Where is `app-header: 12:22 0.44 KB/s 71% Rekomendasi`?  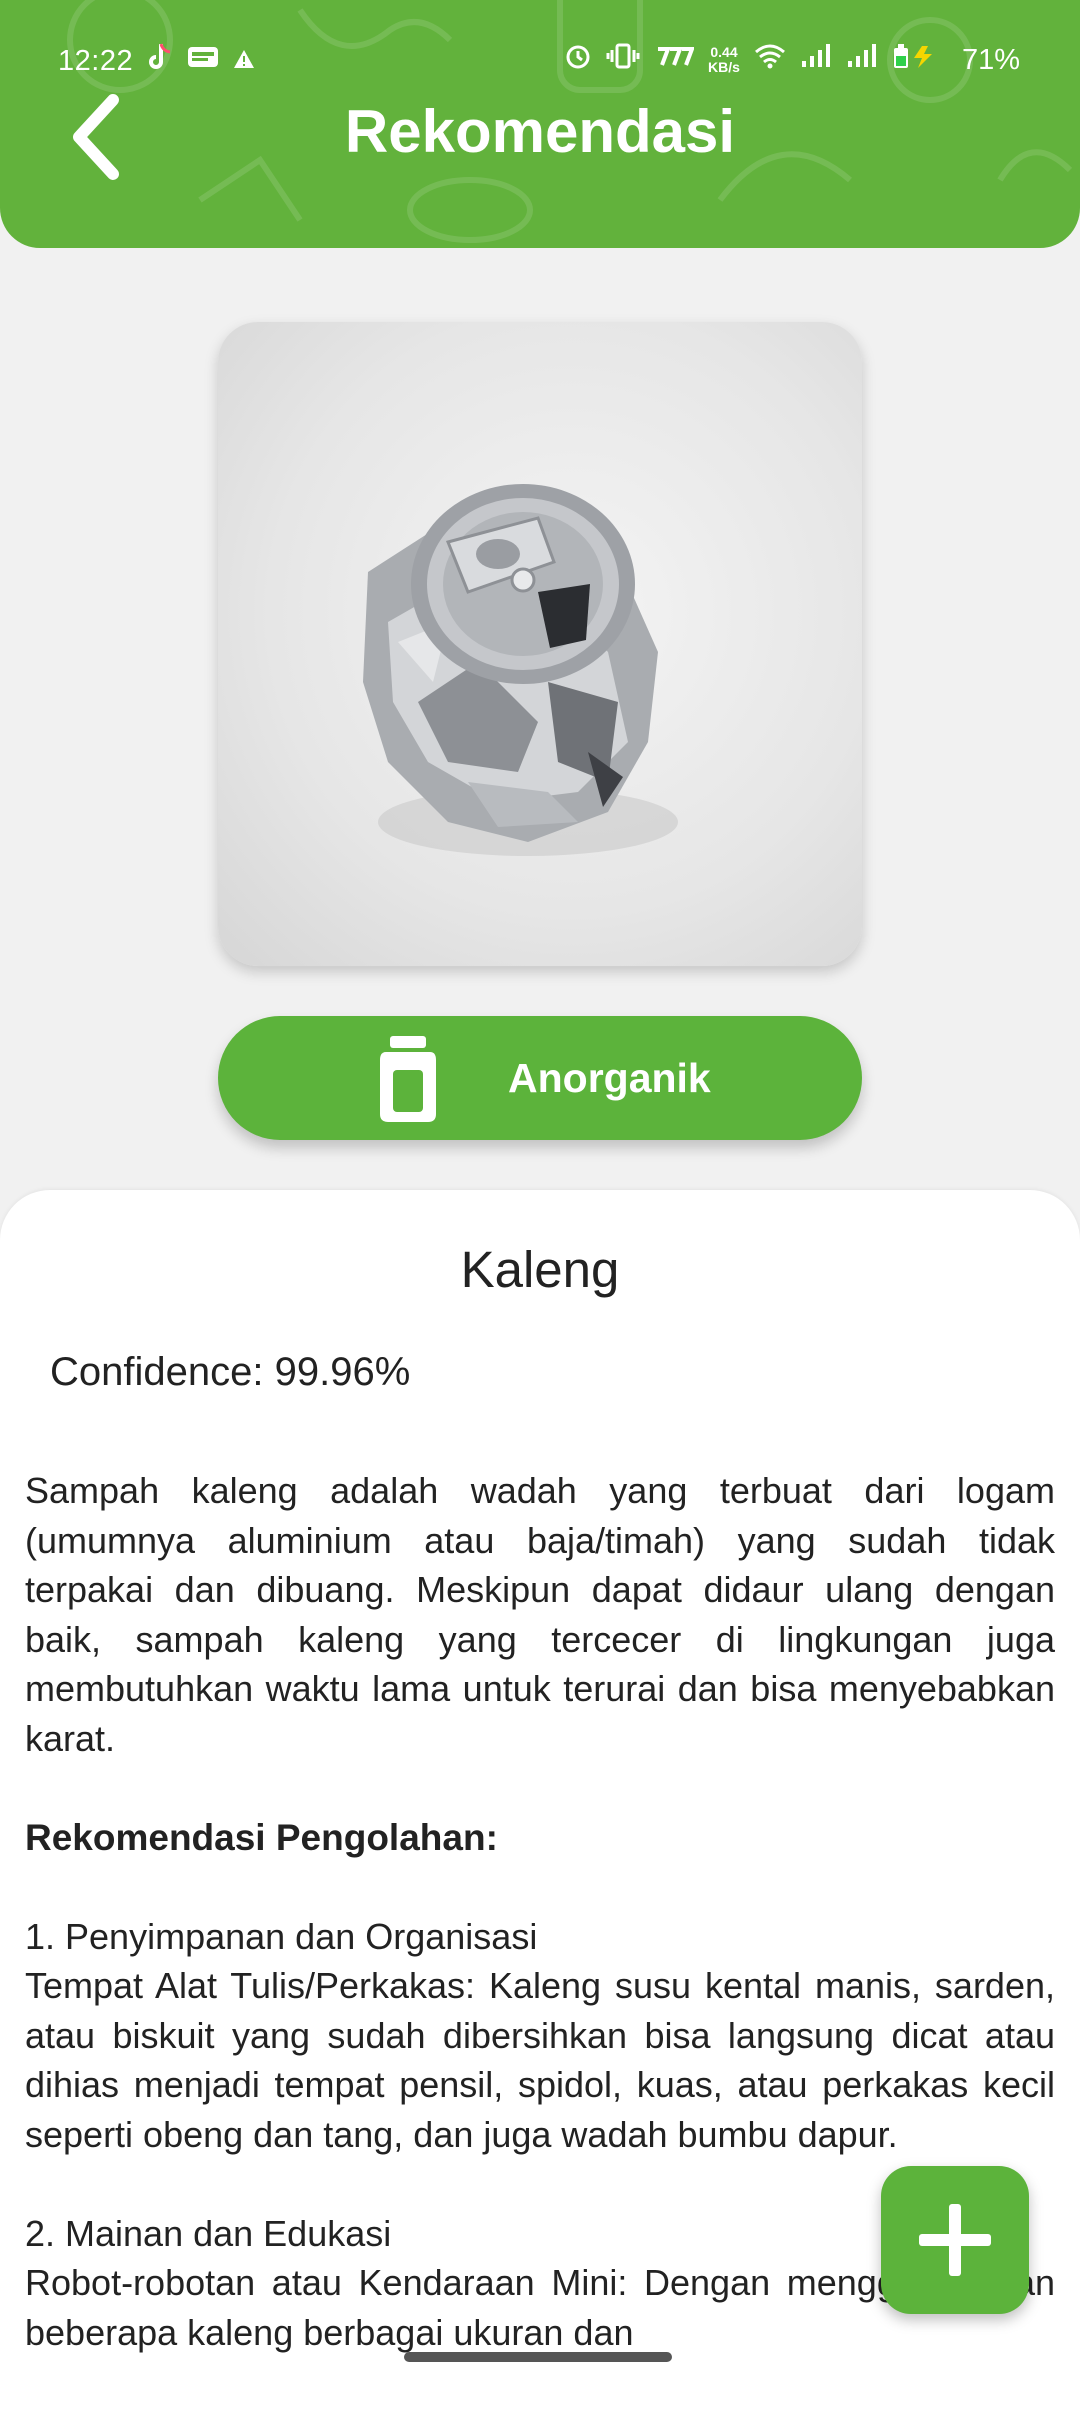
app-header: 12:22 0.44 KB/s 71% Rekomendasi is located at coordinates (540, 124).